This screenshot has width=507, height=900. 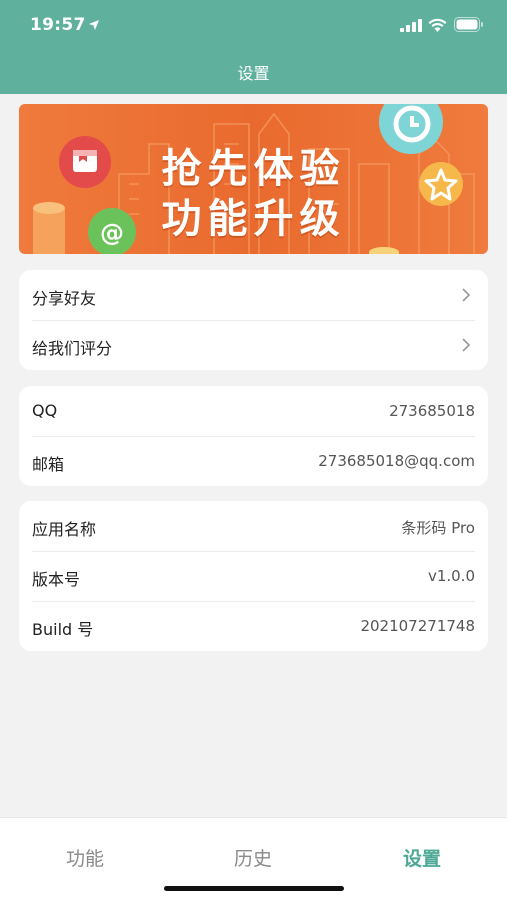 What do you see at coordinates (254, 888) in the screenshot?
I see `home-indicator` at bounding box center [254, 888].